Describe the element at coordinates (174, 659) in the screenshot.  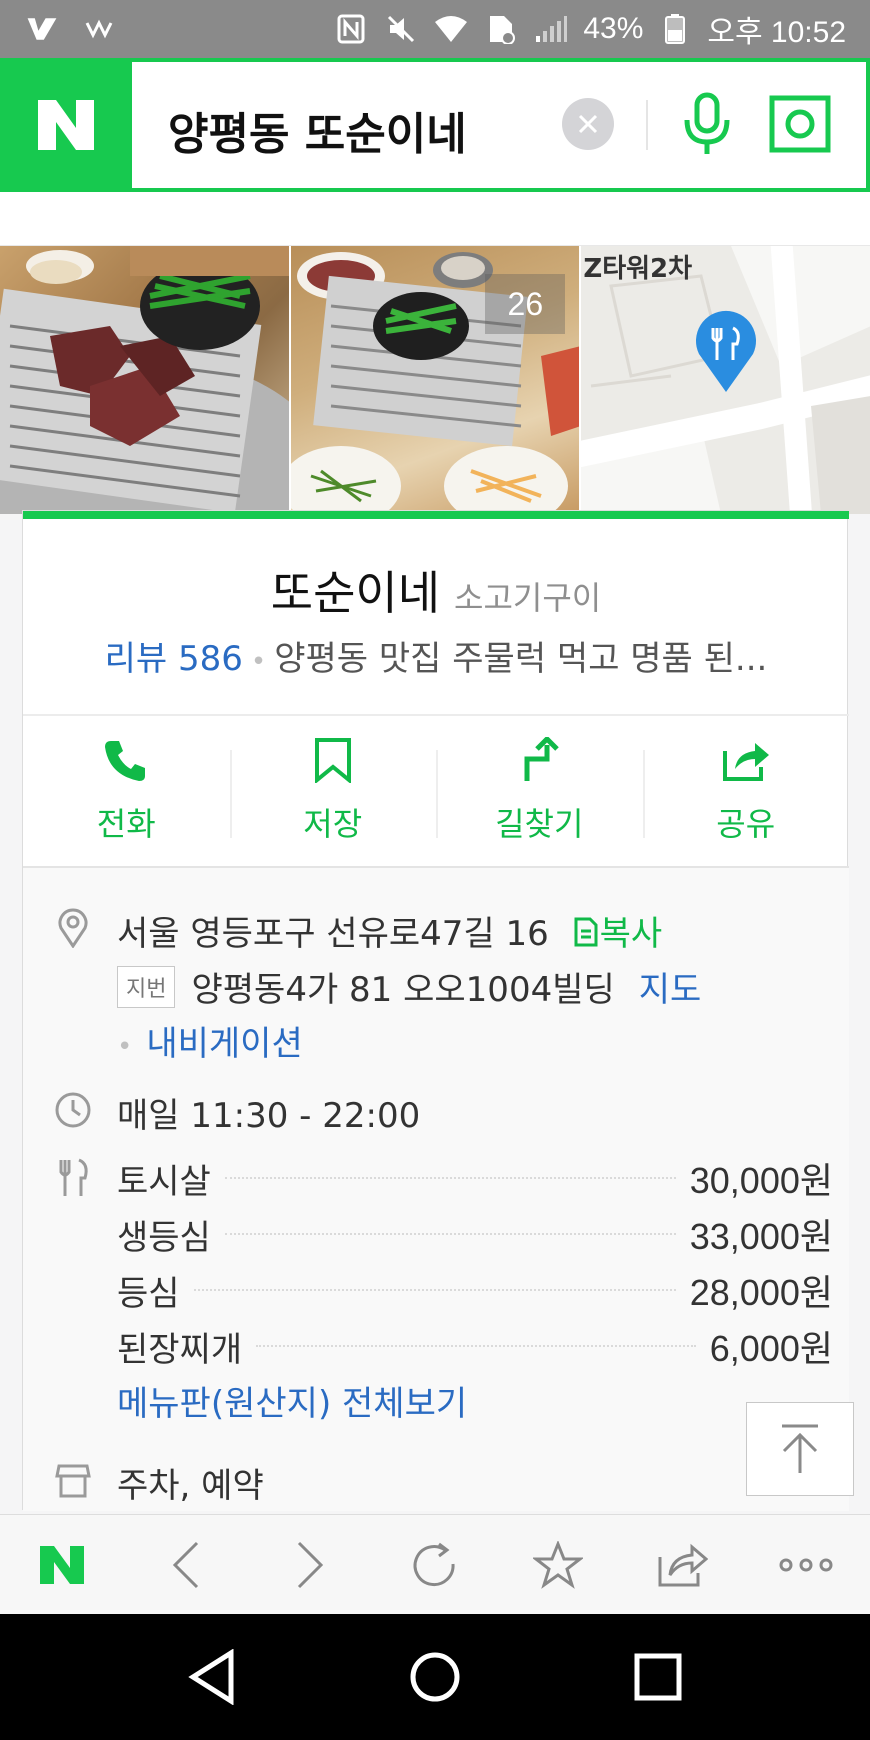
I see `review-count-link: 리뷰 586` at that location.